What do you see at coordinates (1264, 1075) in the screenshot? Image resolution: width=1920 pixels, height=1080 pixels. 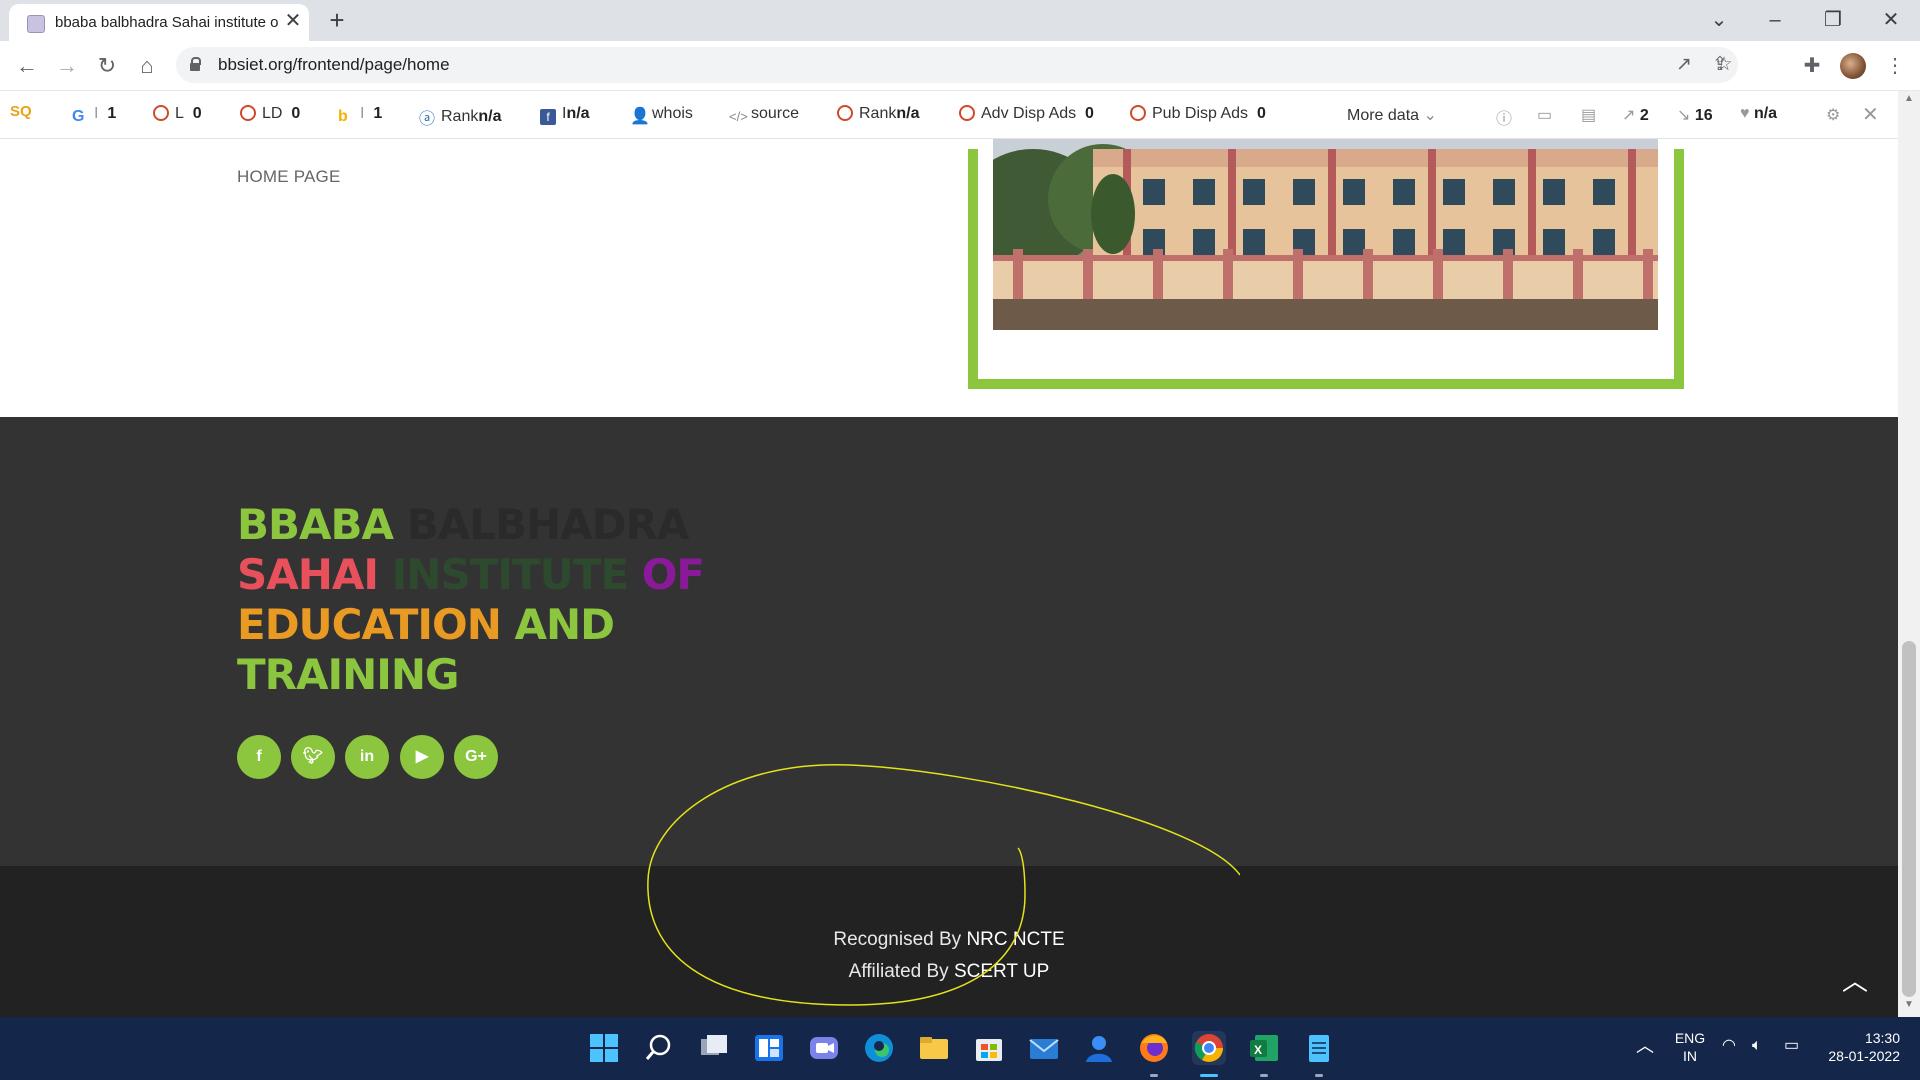 I see `excel-running-indicator` at bounding box center [1264, 1075].